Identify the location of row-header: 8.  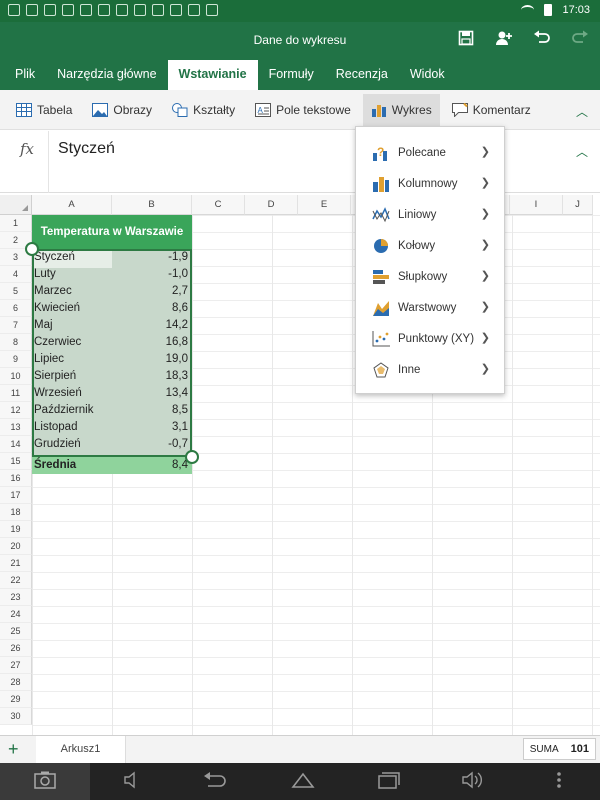
(16, 342).